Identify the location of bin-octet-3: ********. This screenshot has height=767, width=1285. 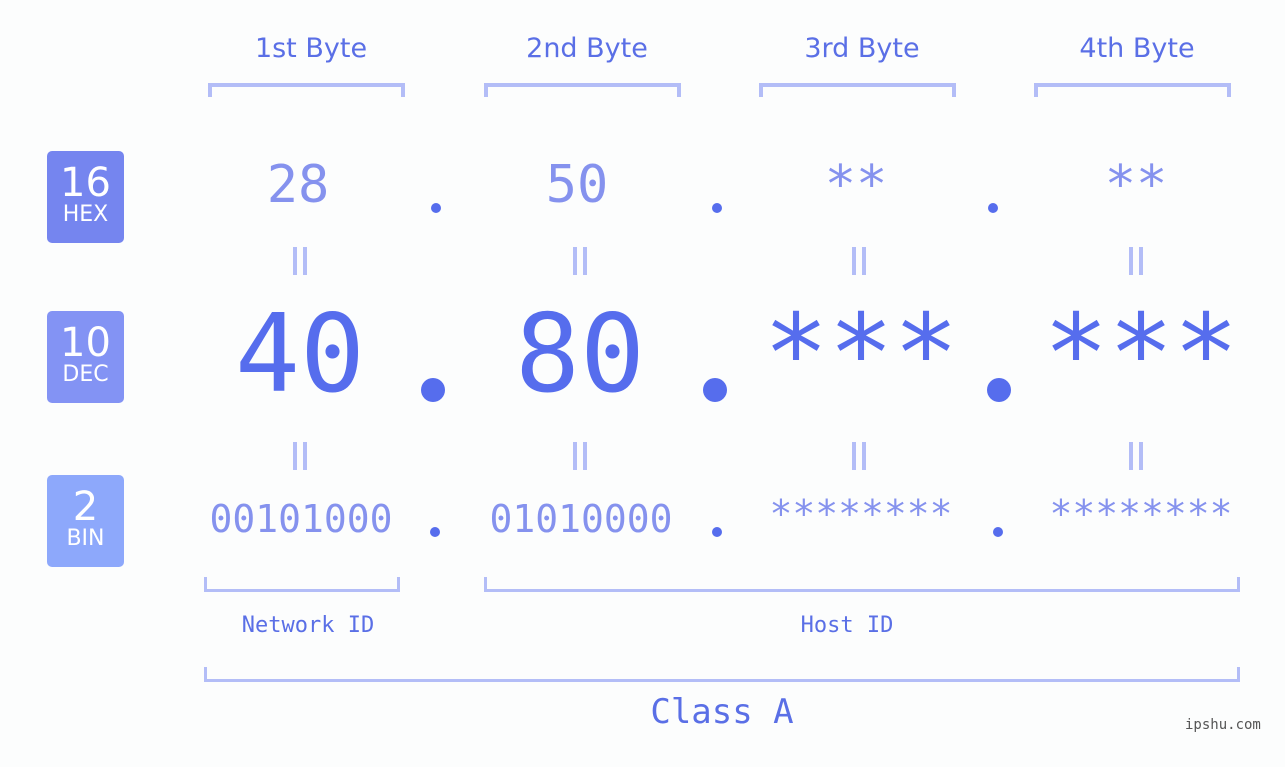
(861, 514).